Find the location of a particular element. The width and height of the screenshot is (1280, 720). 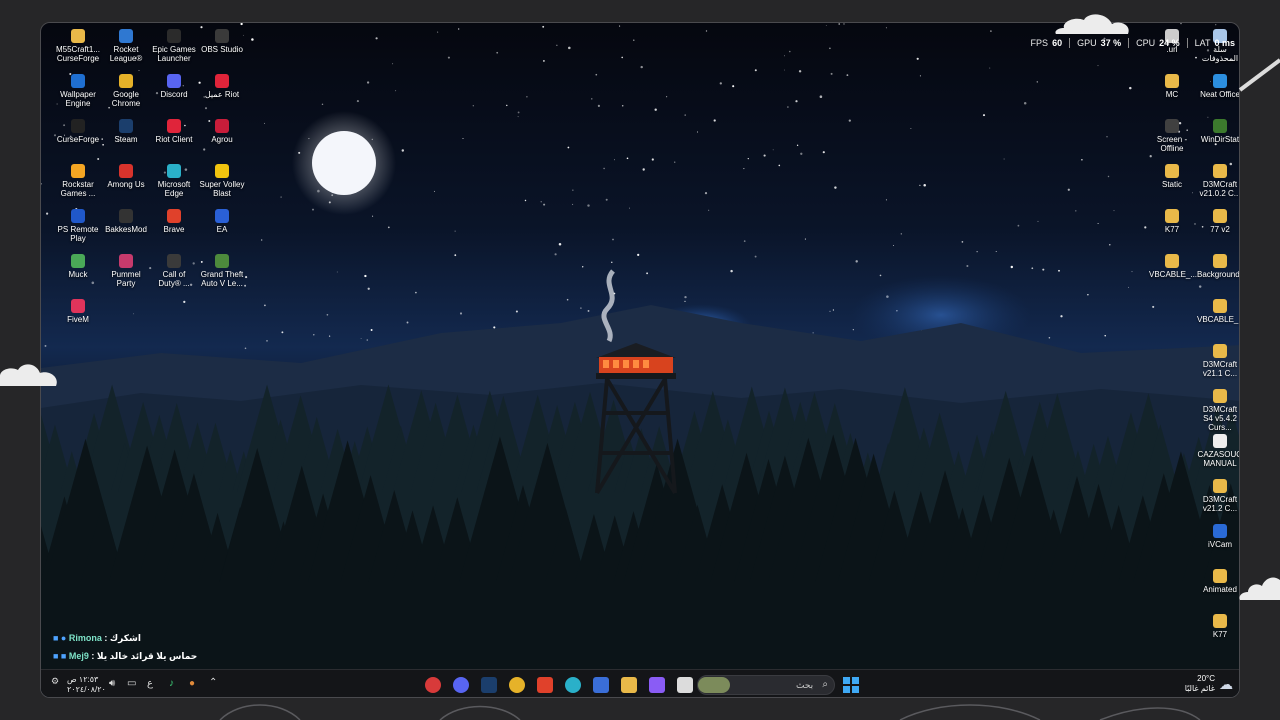

decorative-outline is located at coordinates (710, 712).